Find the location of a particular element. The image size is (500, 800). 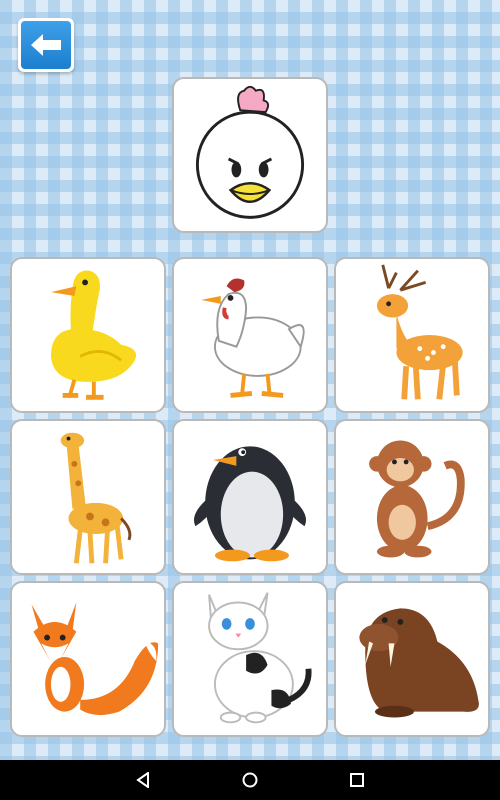

deer-icon is located at coordinates (419, 332).